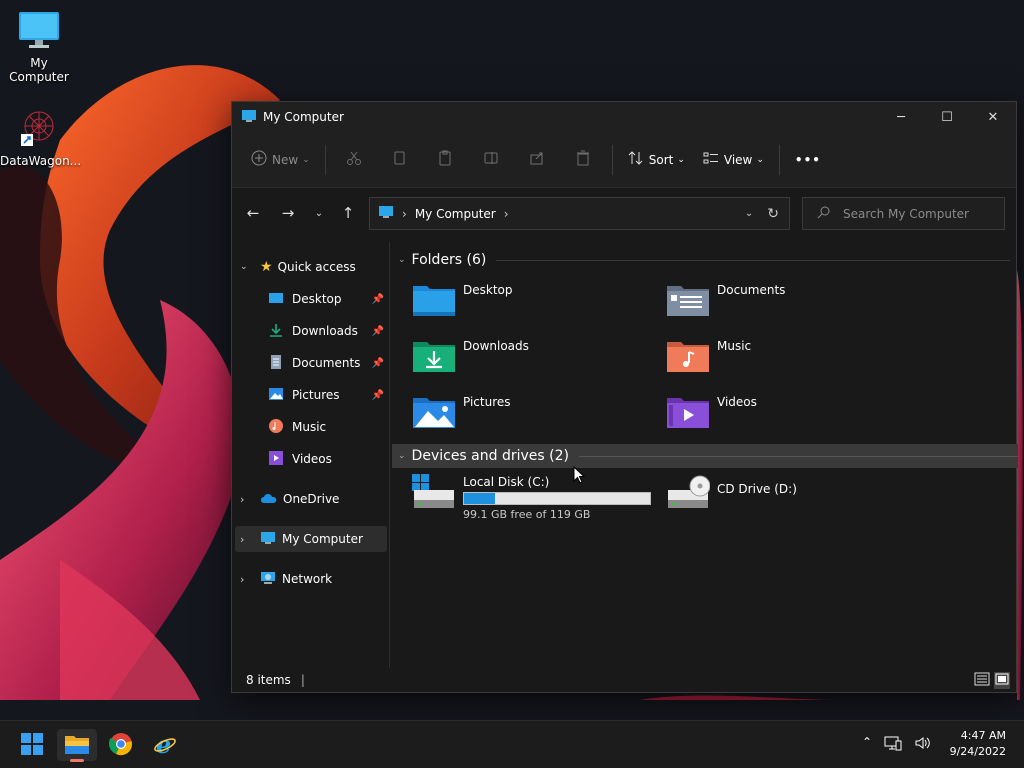  I want to click on view-label: View, so click(738, 159).